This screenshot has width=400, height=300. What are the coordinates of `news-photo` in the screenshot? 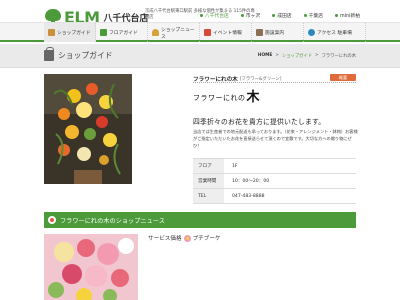 It's located at (91, 267).